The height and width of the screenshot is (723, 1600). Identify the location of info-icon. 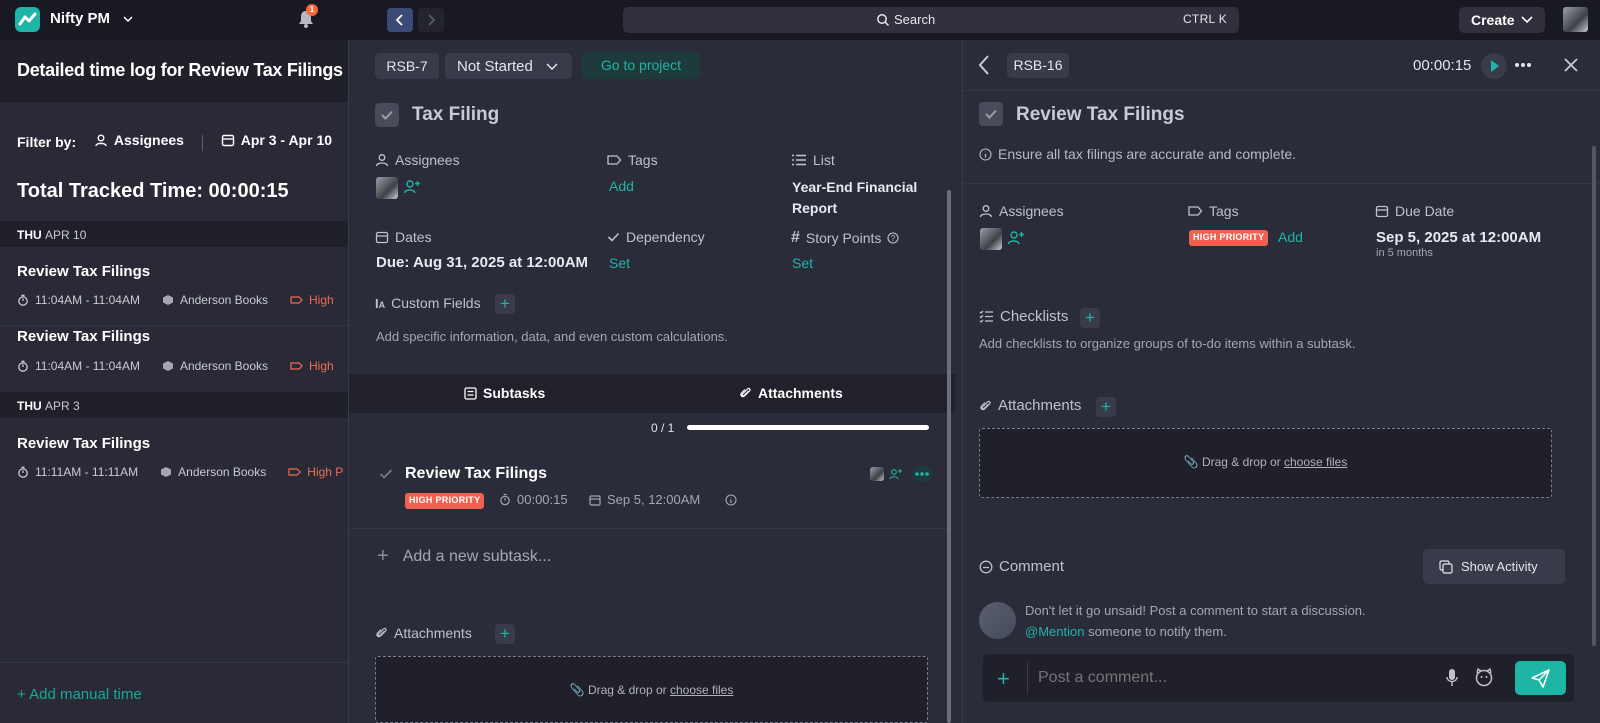
(731, 500).